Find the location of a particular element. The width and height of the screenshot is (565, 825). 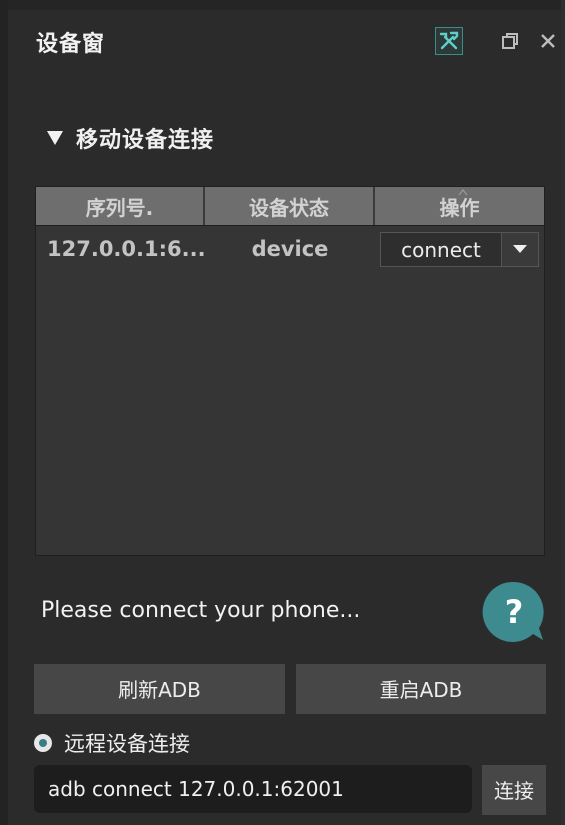

remote-connect-radio is located at coordinates (43, 743).